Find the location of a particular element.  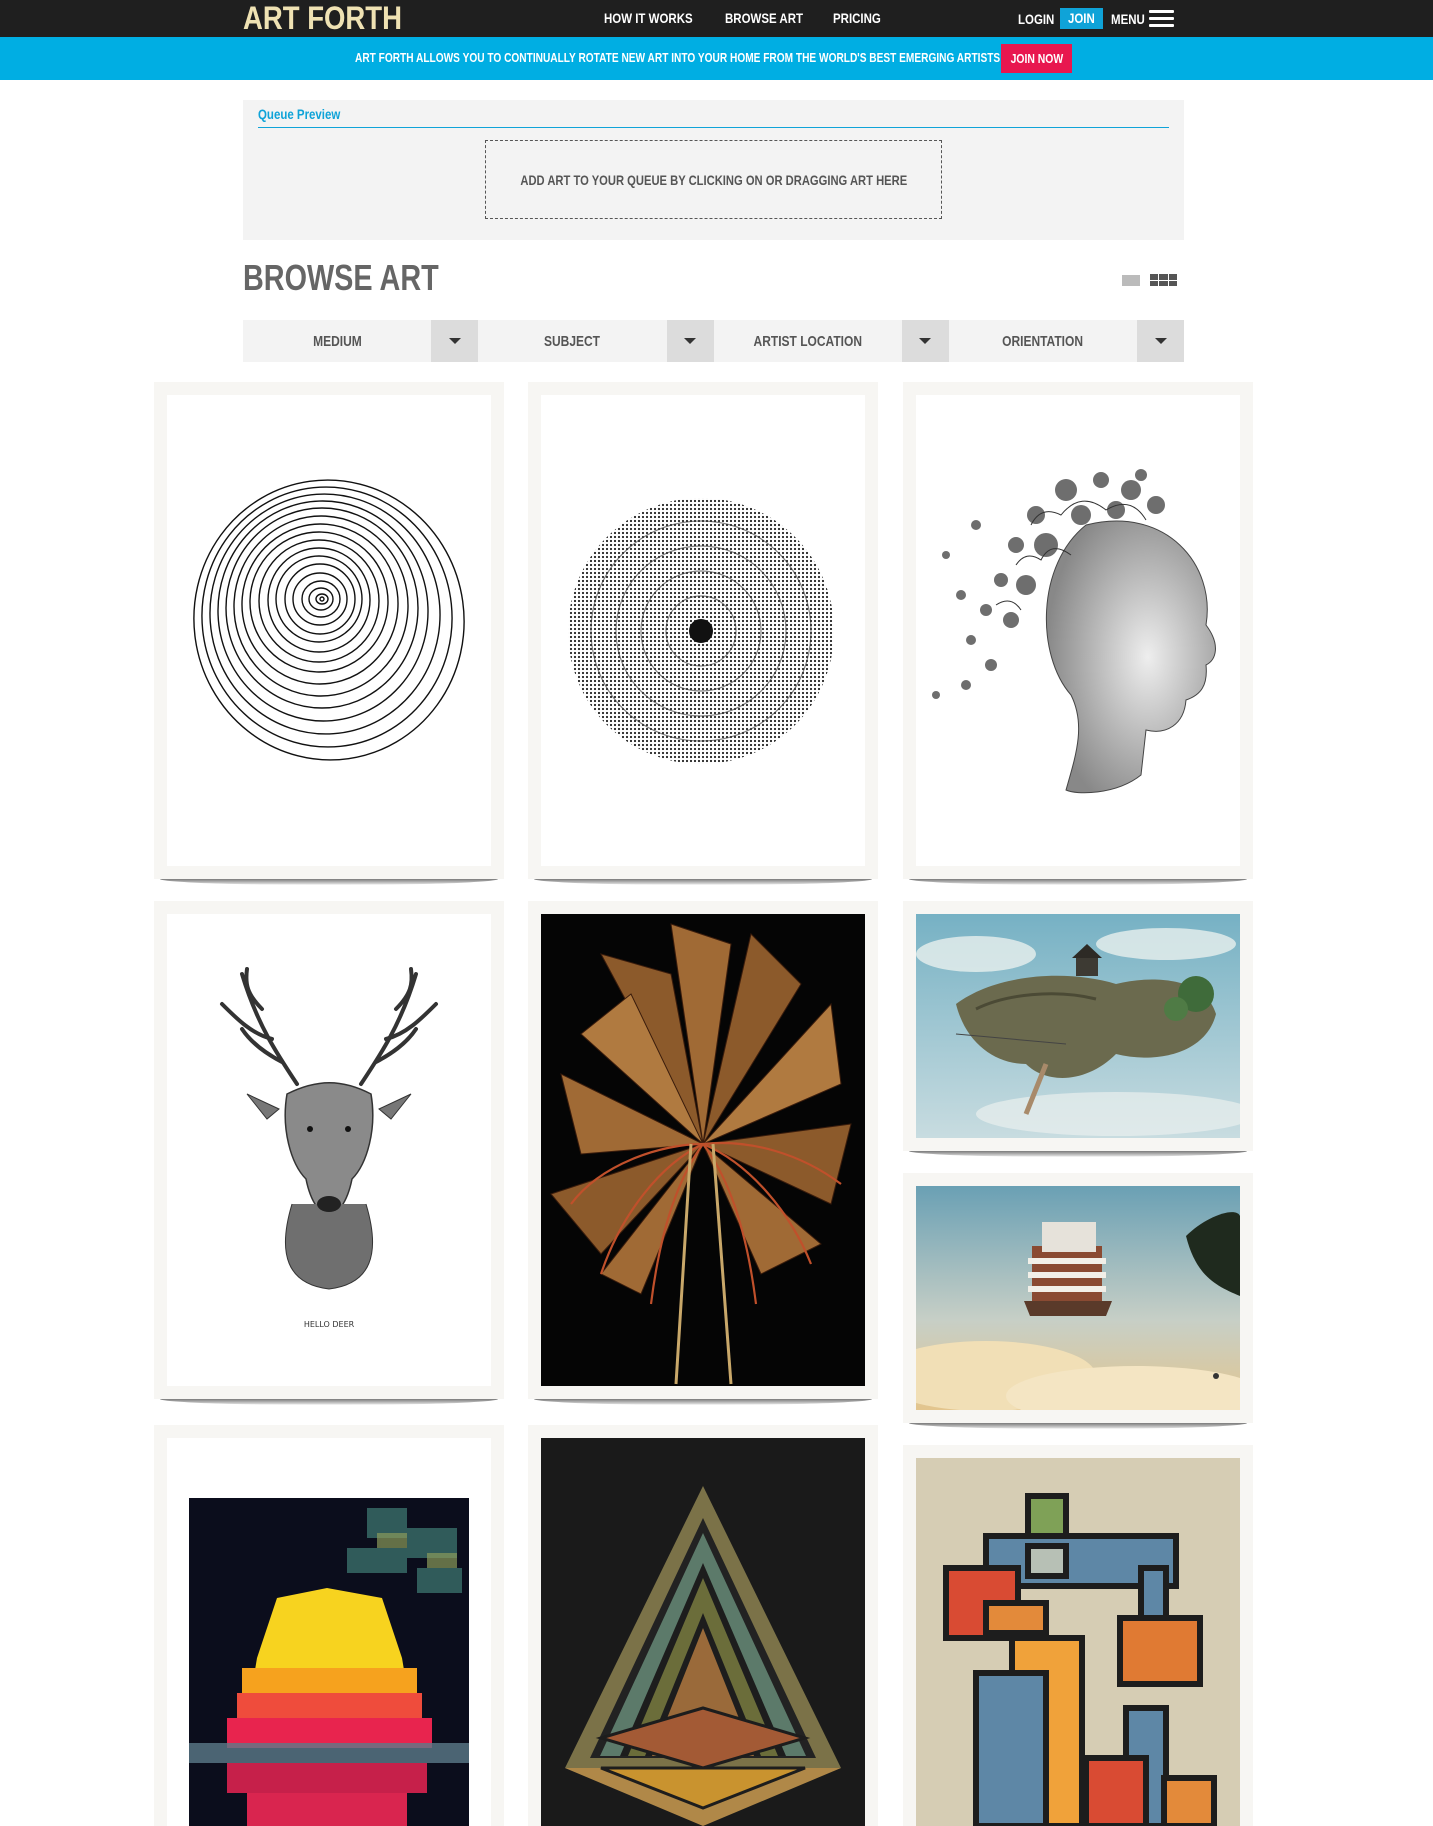

main-nav: HOW IT WORKS BROWSE ART PRICING is located at coordinates (748, 18).